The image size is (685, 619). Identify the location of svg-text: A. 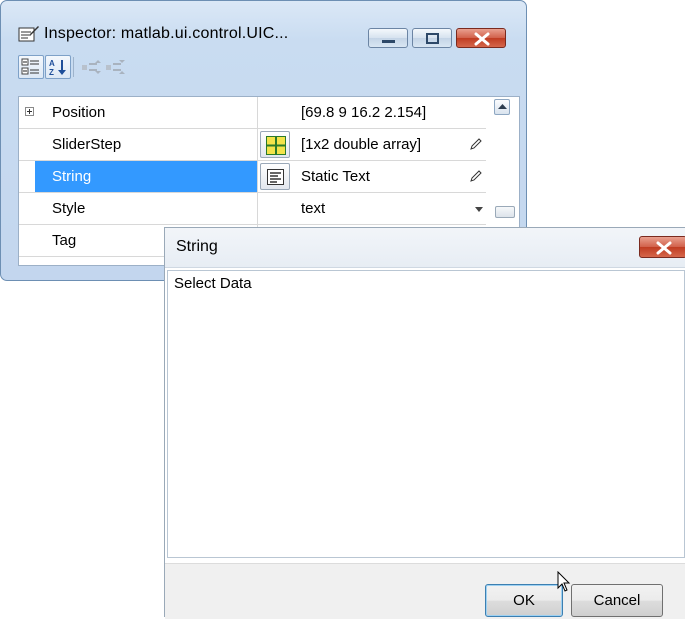
(52, 63).